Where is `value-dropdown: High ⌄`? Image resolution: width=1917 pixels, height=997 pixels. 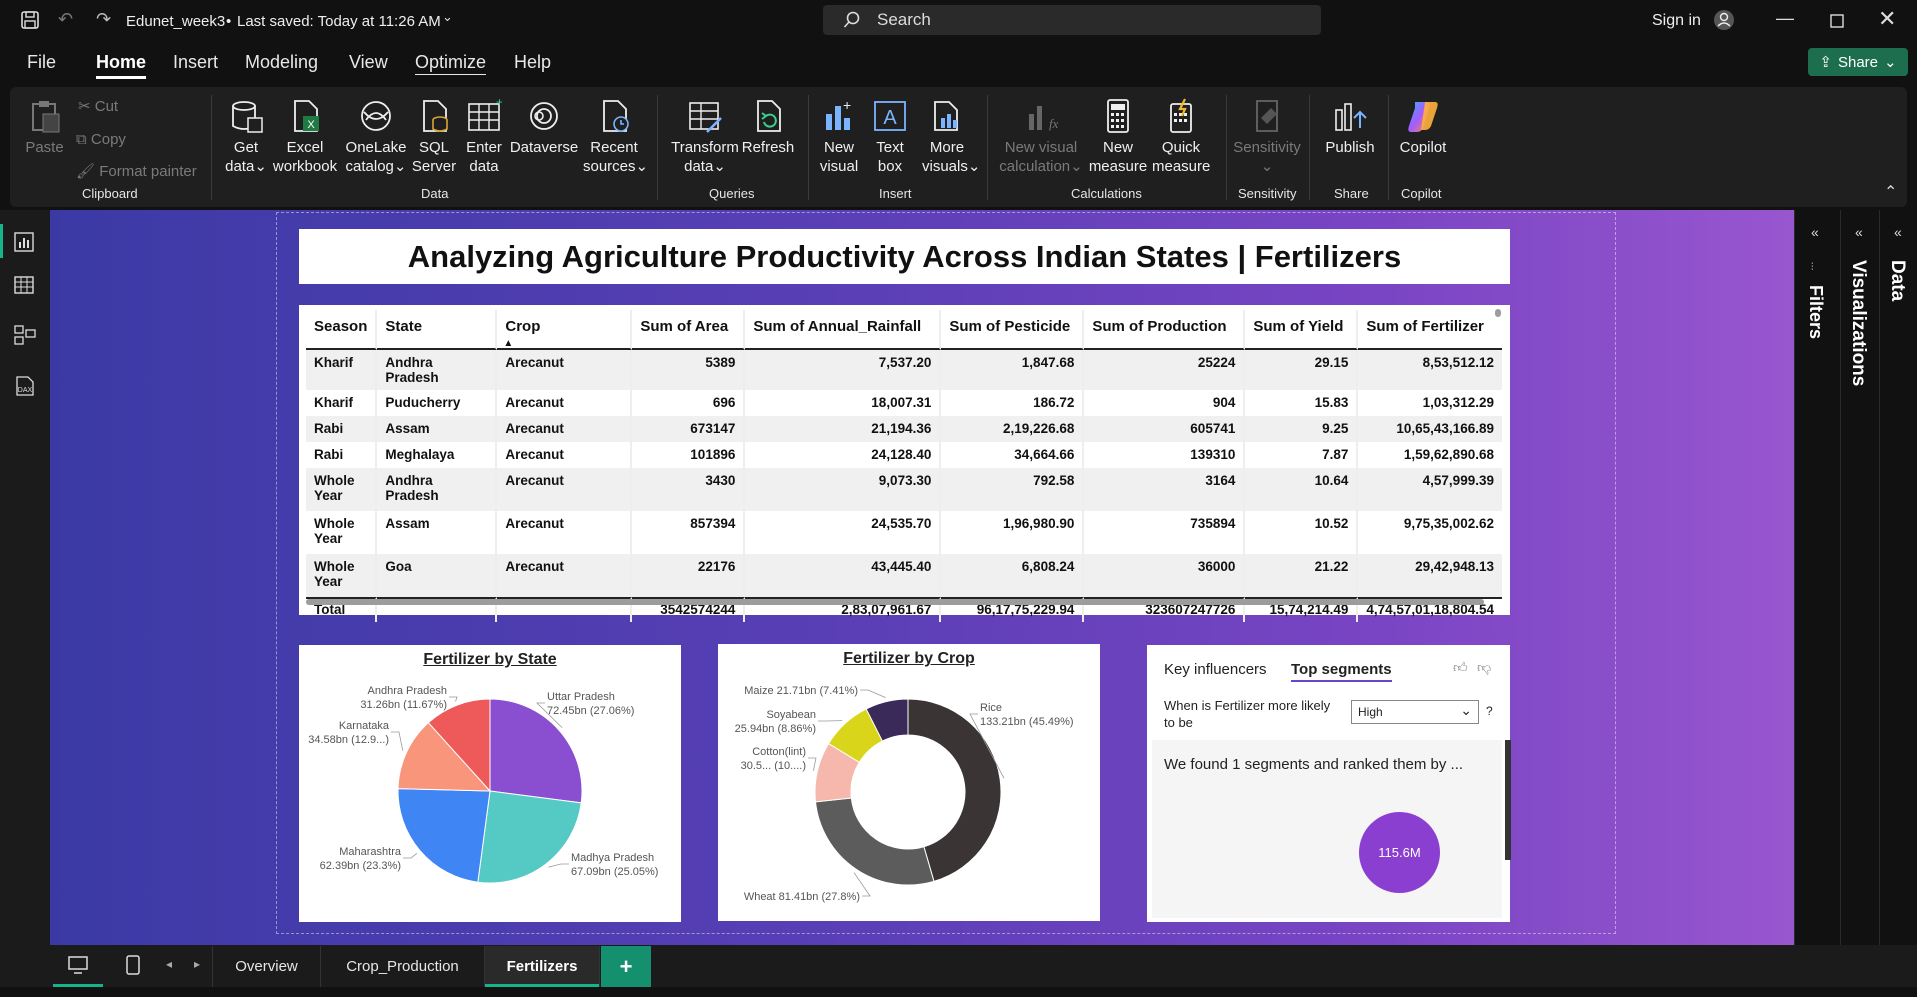 value-dropdown: High ⌄ is located at coordinates (1415, 712).